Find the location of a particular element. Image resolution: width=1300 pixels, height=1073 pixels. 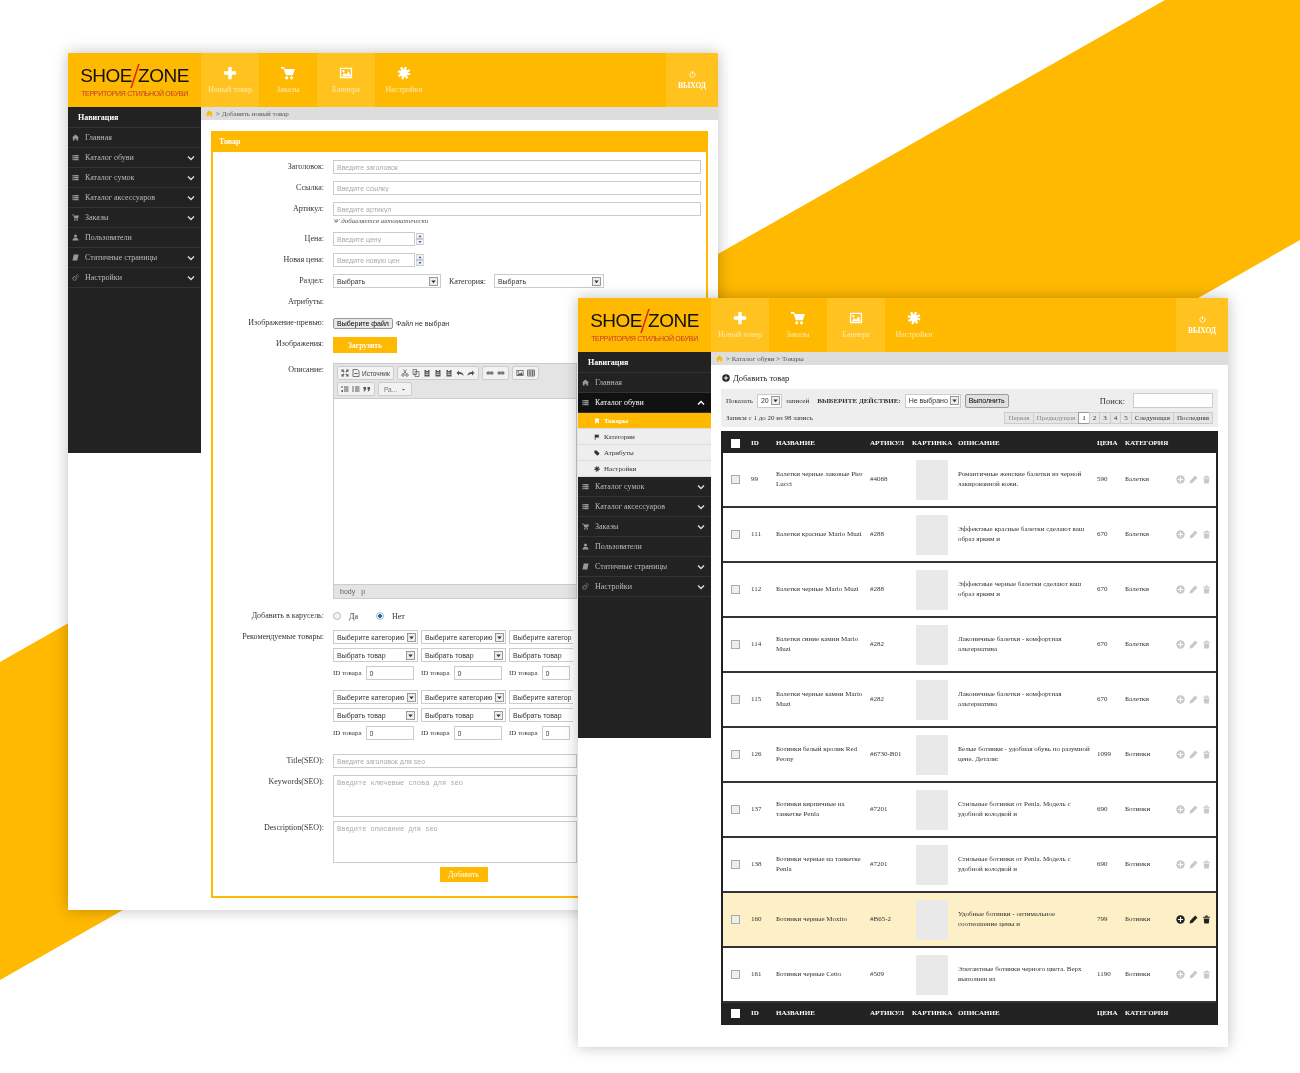

flag-icon is located at coordinates (597, 436).